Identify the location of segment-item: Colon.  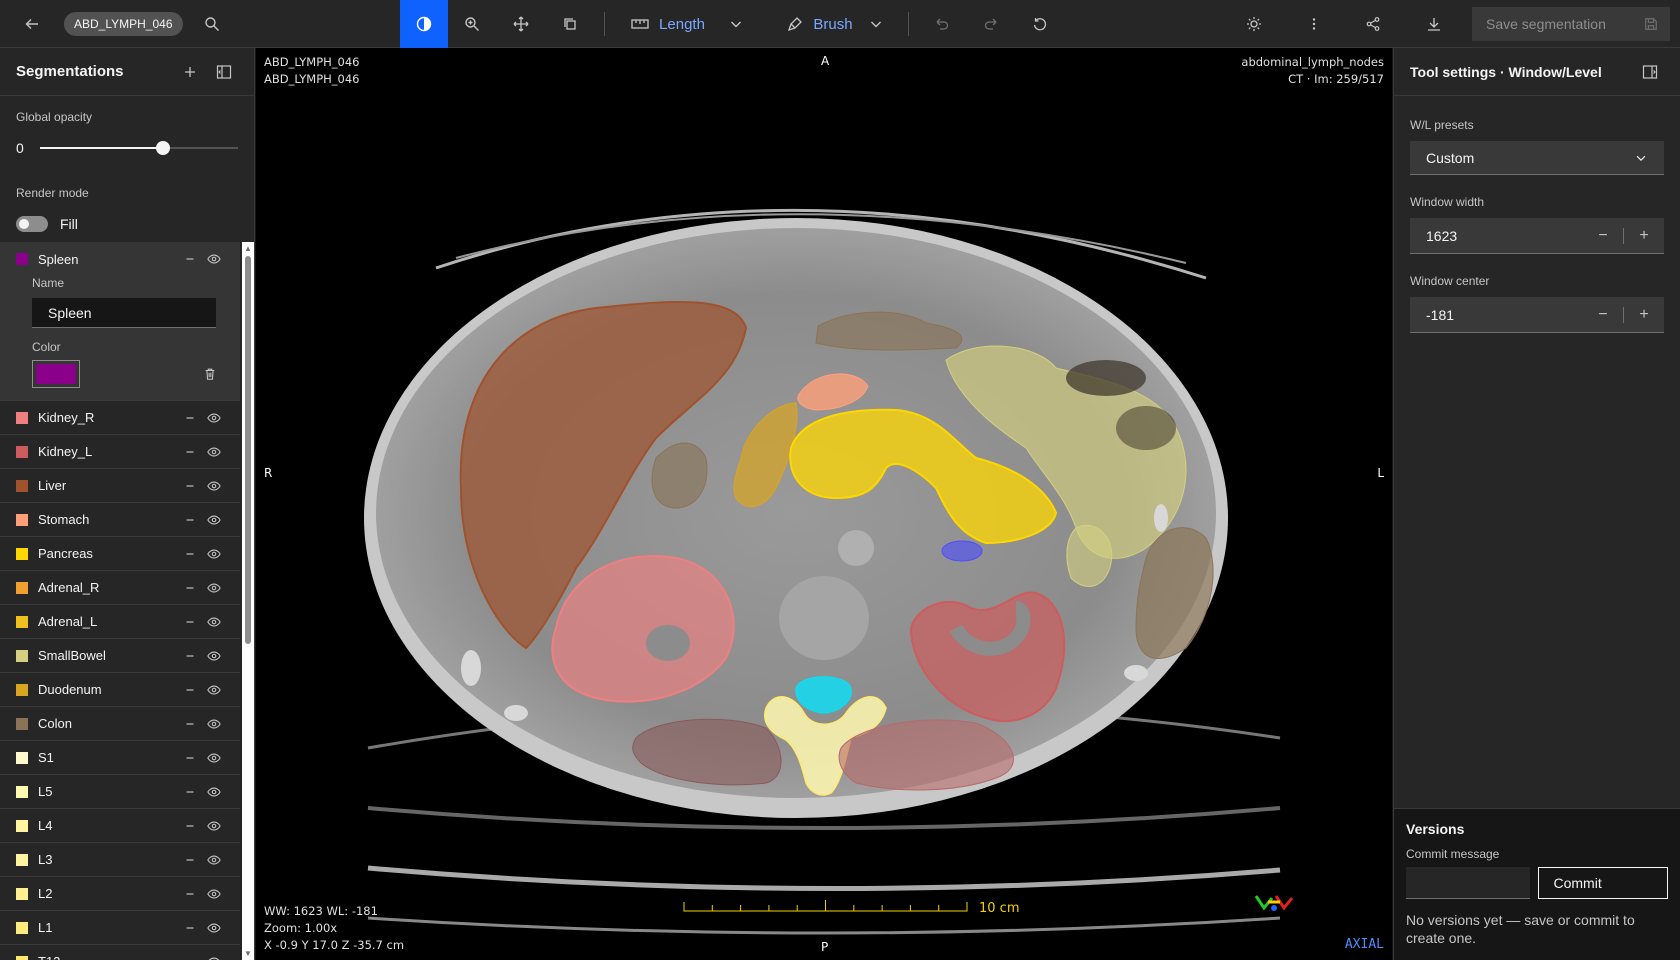
(120, 724).